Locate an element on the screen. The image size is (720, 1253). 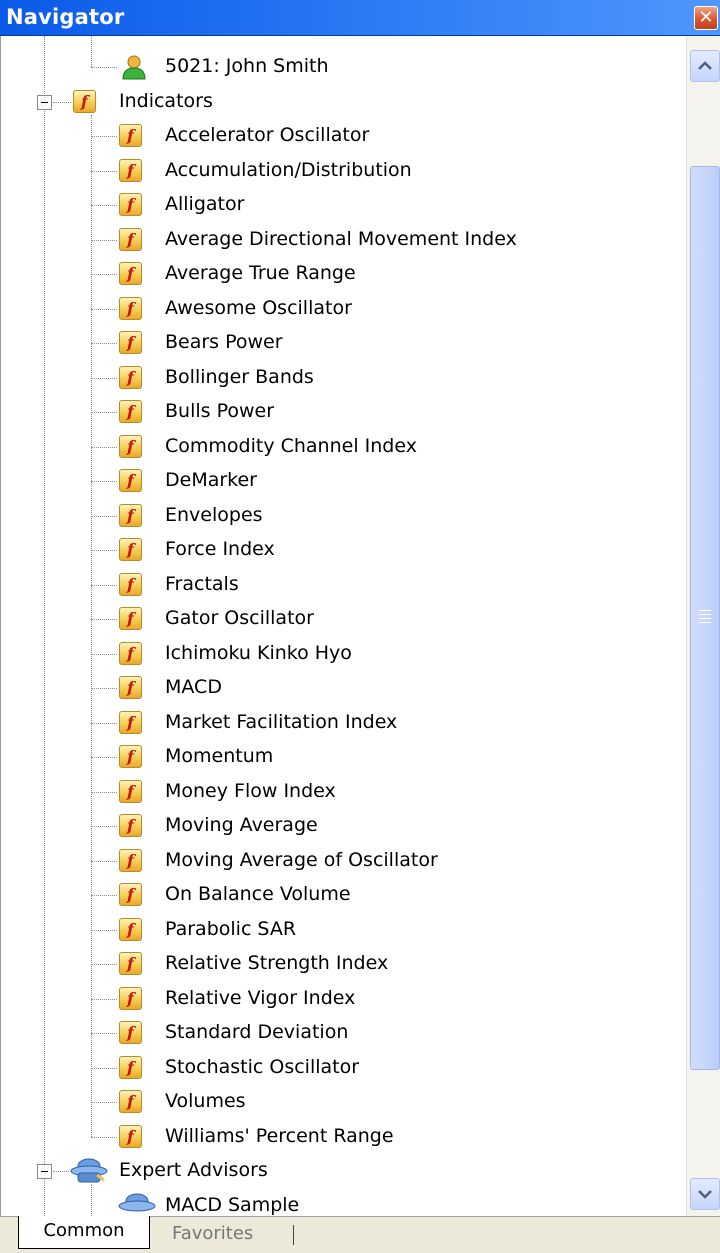
tree-folder-expert-advisors: Expert Advisors is located at coordinates (343, 1171).